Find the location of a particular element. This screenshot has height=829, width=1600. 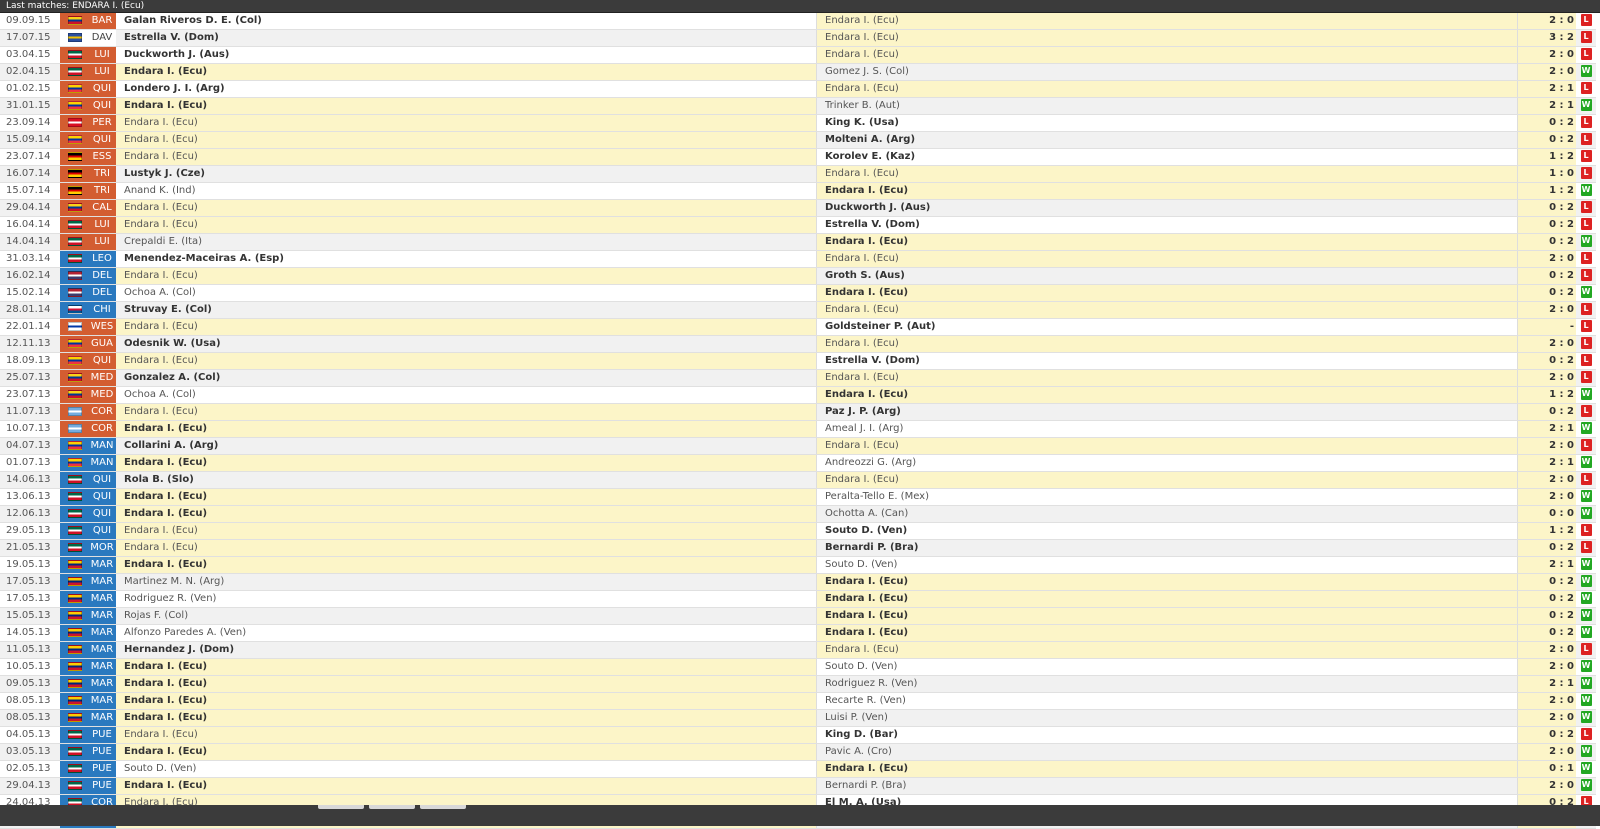

tournament-cell: DAV is located at coordinates (88, 38).